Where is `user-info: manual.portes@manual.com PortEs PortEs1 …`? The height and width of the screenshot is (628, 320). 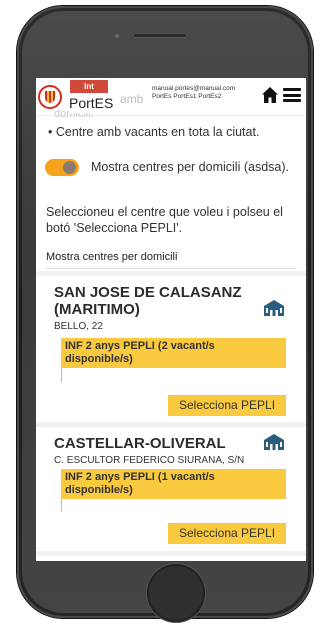
user-info: manual.portes@manual.com PortEs PortEs1 … is located at coordinates (194, 93).